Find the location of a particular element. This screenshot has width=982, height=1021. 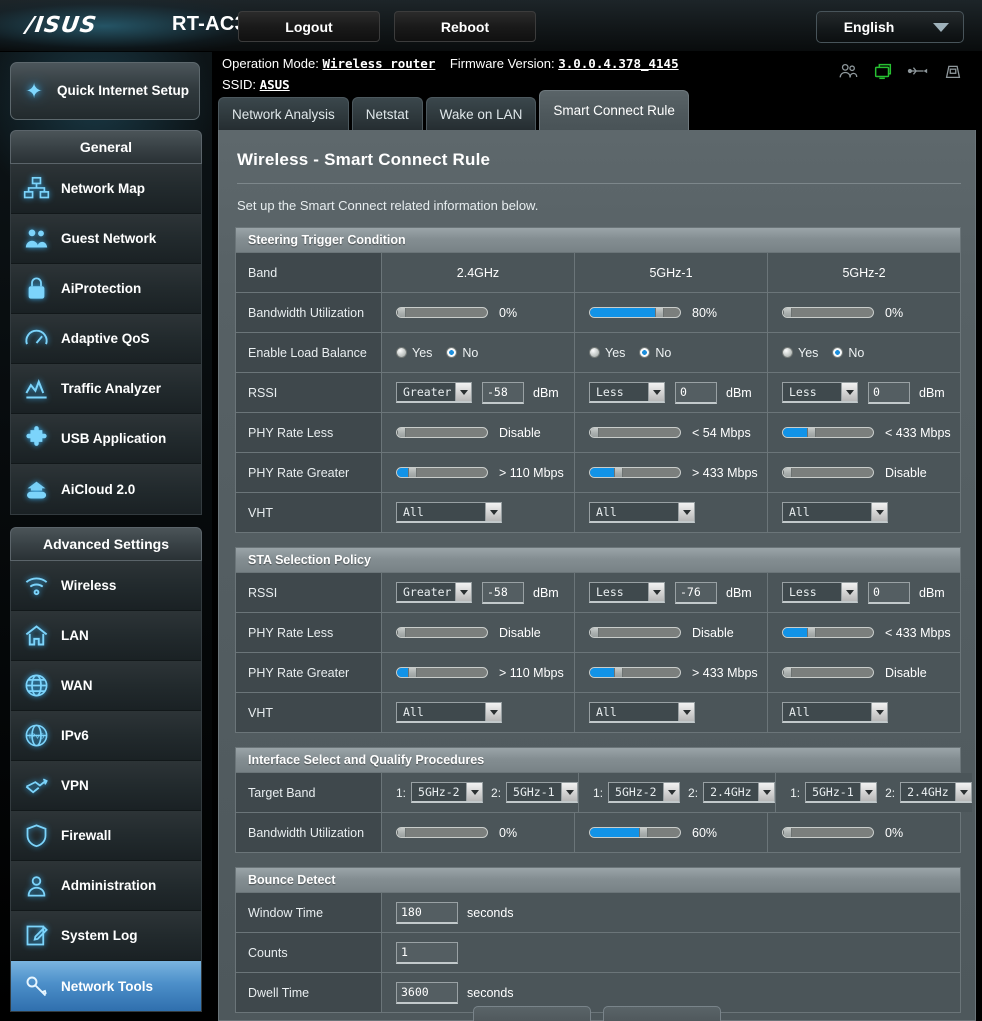

target-band-dropdown-2: 5GHz-1 is located at coordinates (542, 792).